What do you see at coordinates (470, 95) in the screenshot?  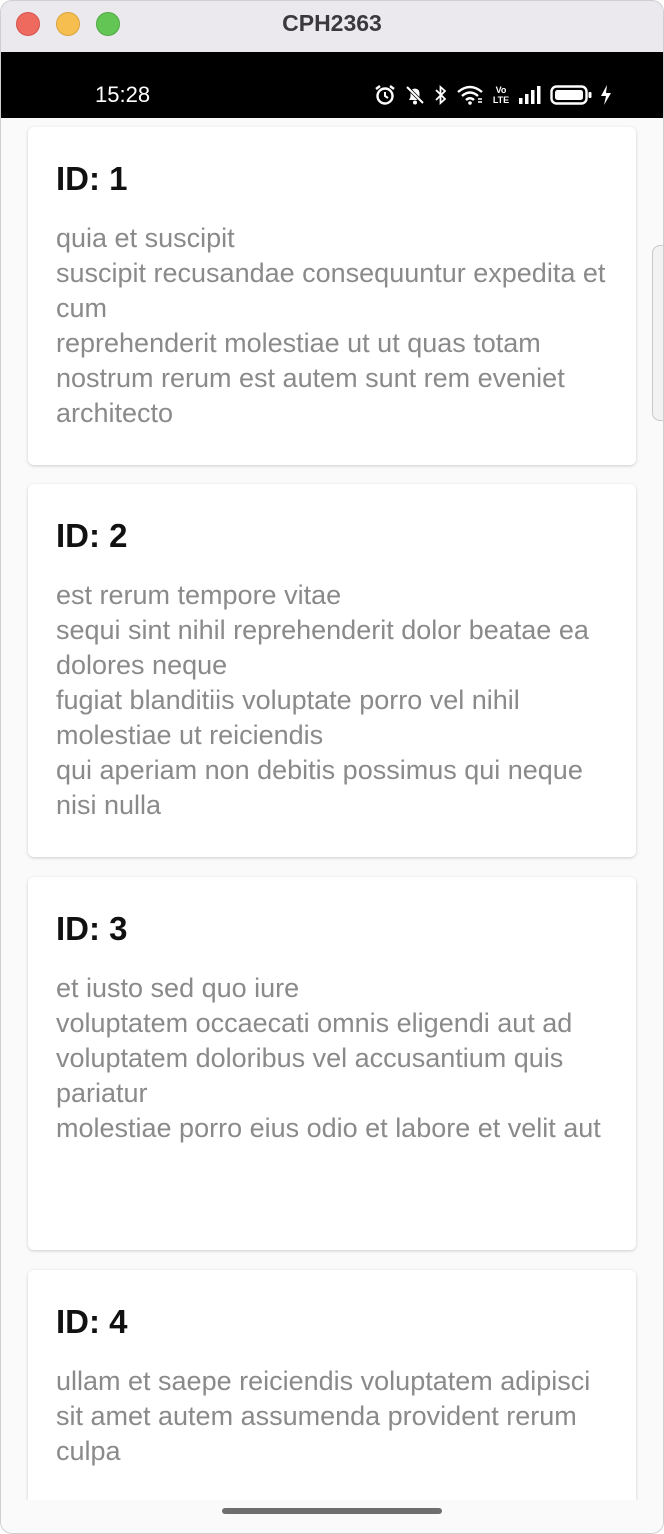 I see `wifi-icon` at bounding box center [470, 95].